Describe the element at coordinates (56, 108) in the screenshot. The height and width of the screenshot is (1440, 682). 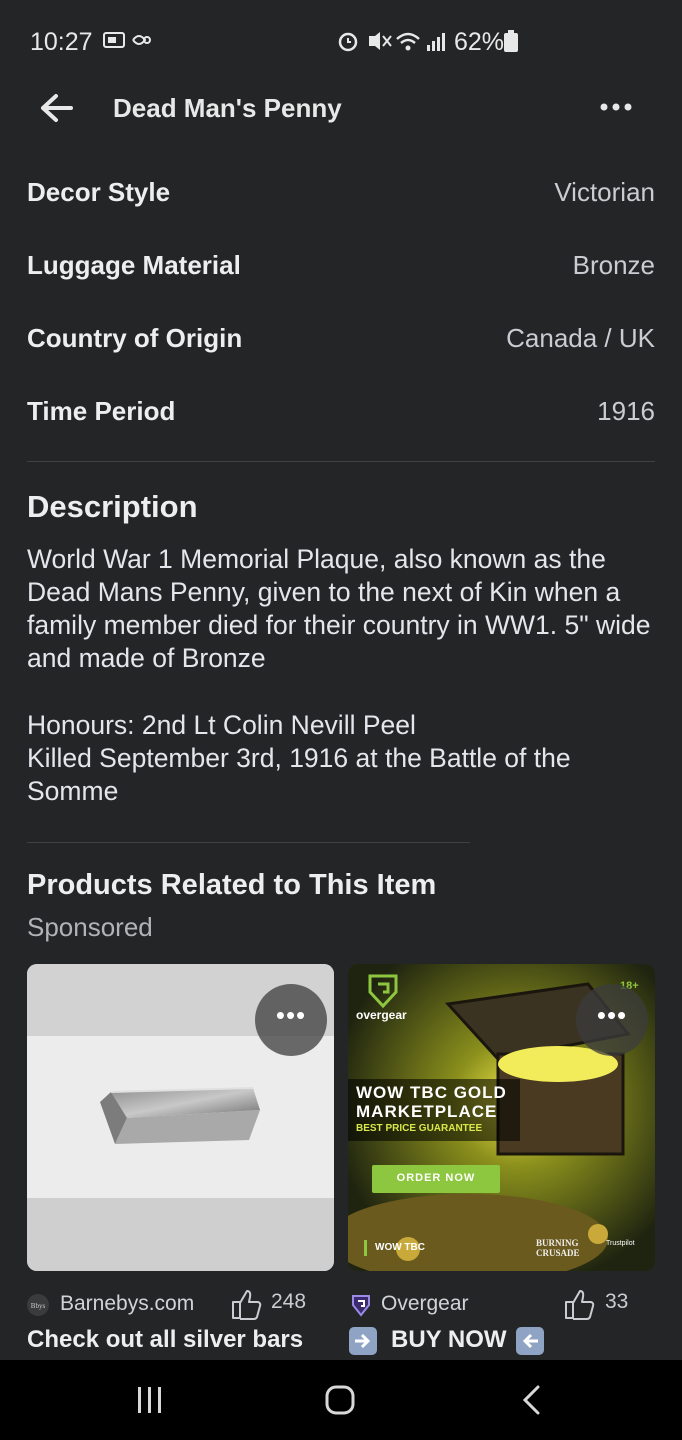
I see `back-arrow-icon` at that location.